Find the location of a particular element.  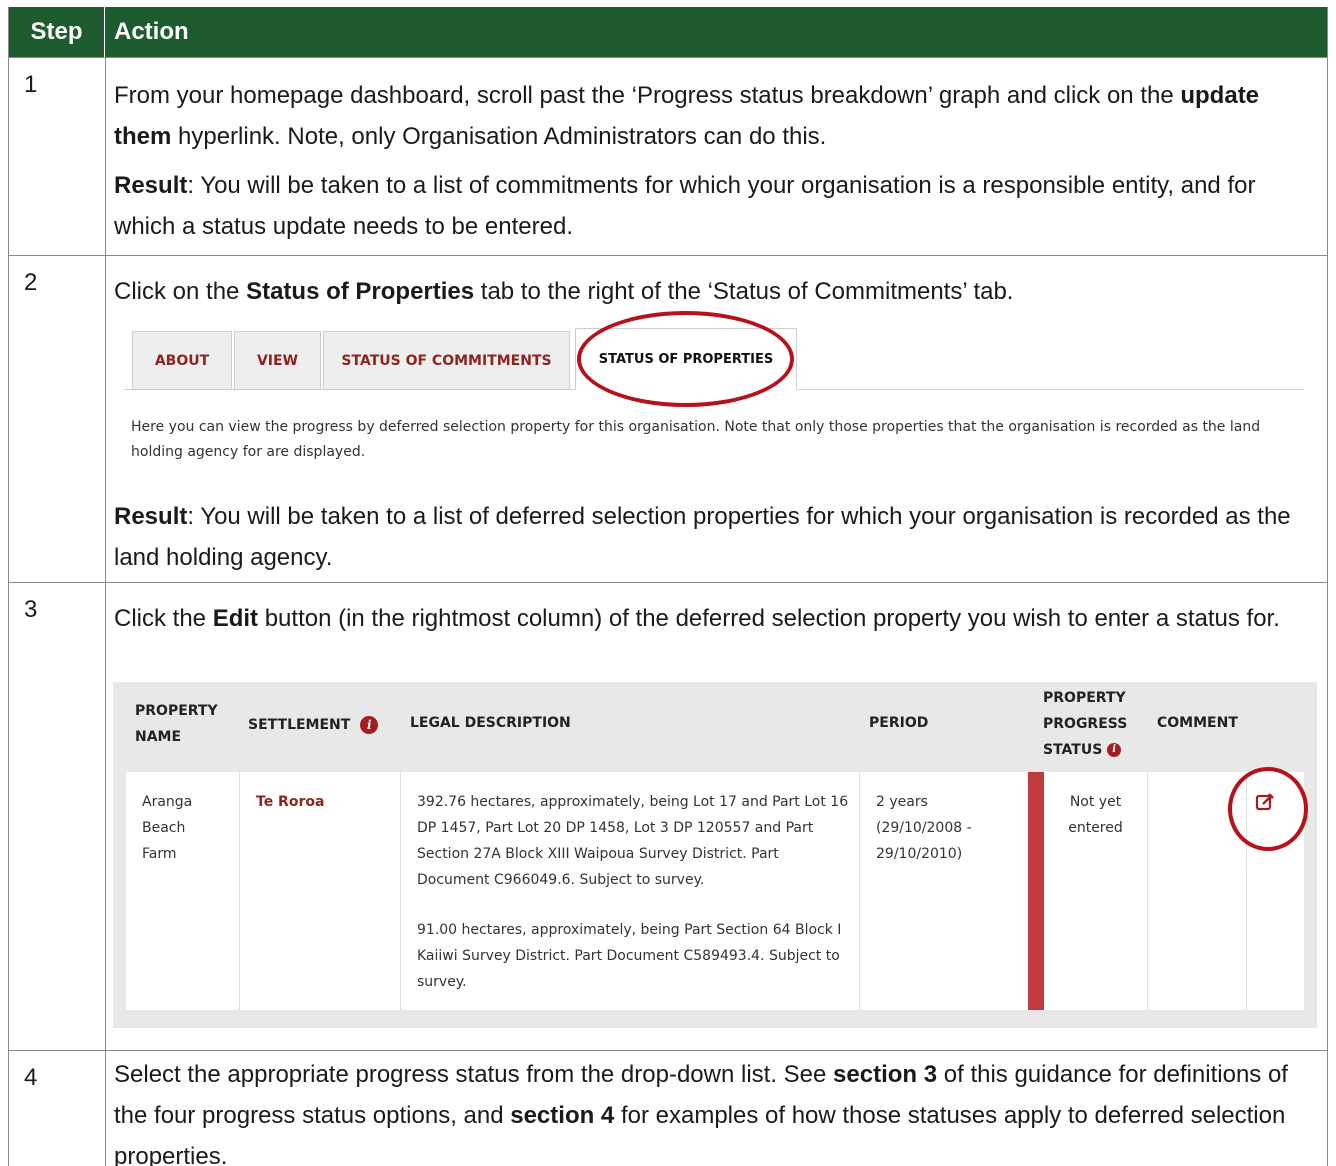

col-comment: COMMENT is located at coordinates (1197, 723).